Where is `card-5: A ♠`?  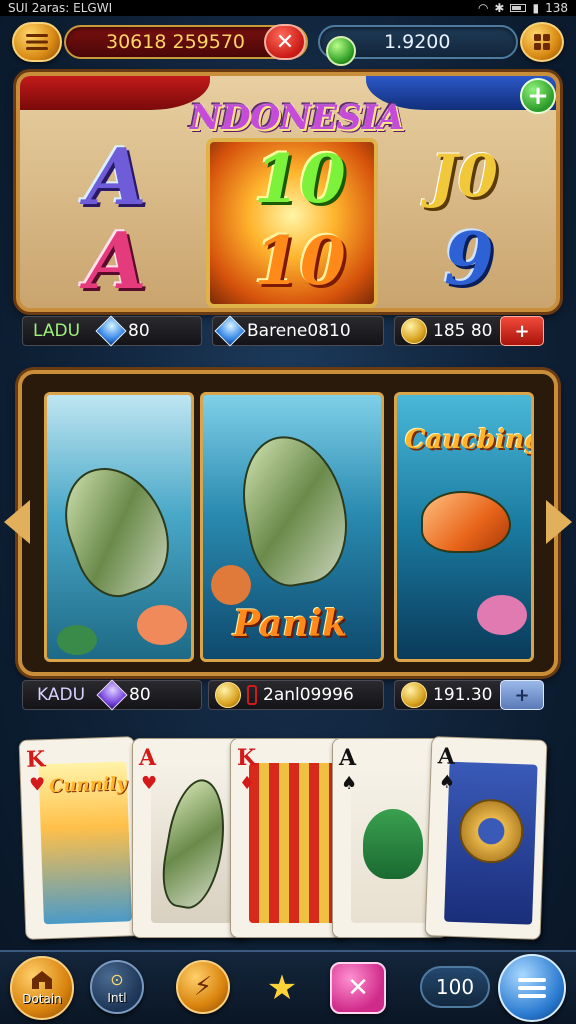
card-5: A ♠ is located at coordinates (486, 838).